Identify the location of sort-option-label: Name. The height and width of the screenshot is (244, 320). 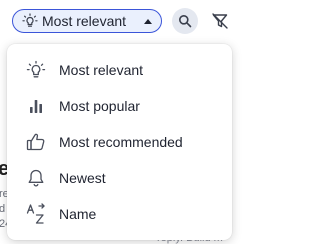
(78, 214).